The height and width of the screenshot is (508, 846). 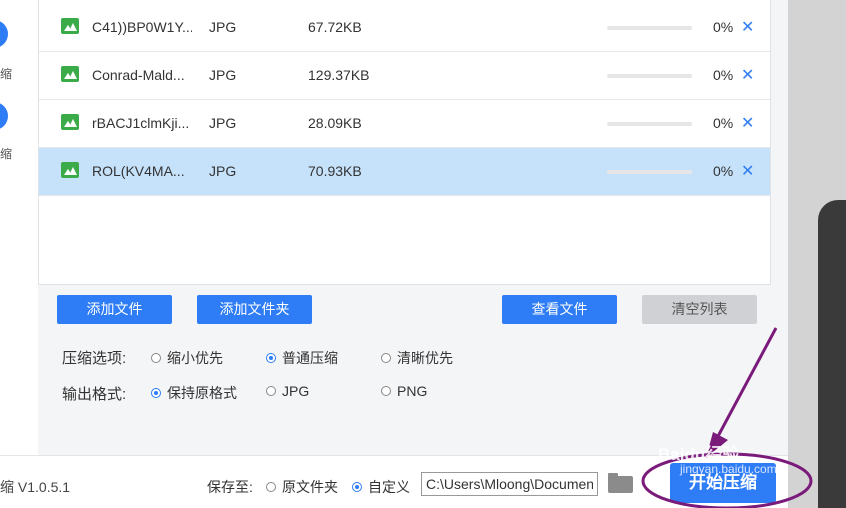 What do you see at coordinates (94, 358) in the screenshot?
I see `compression-options-label: 压缩选项:` at bounding box center [94, 358].